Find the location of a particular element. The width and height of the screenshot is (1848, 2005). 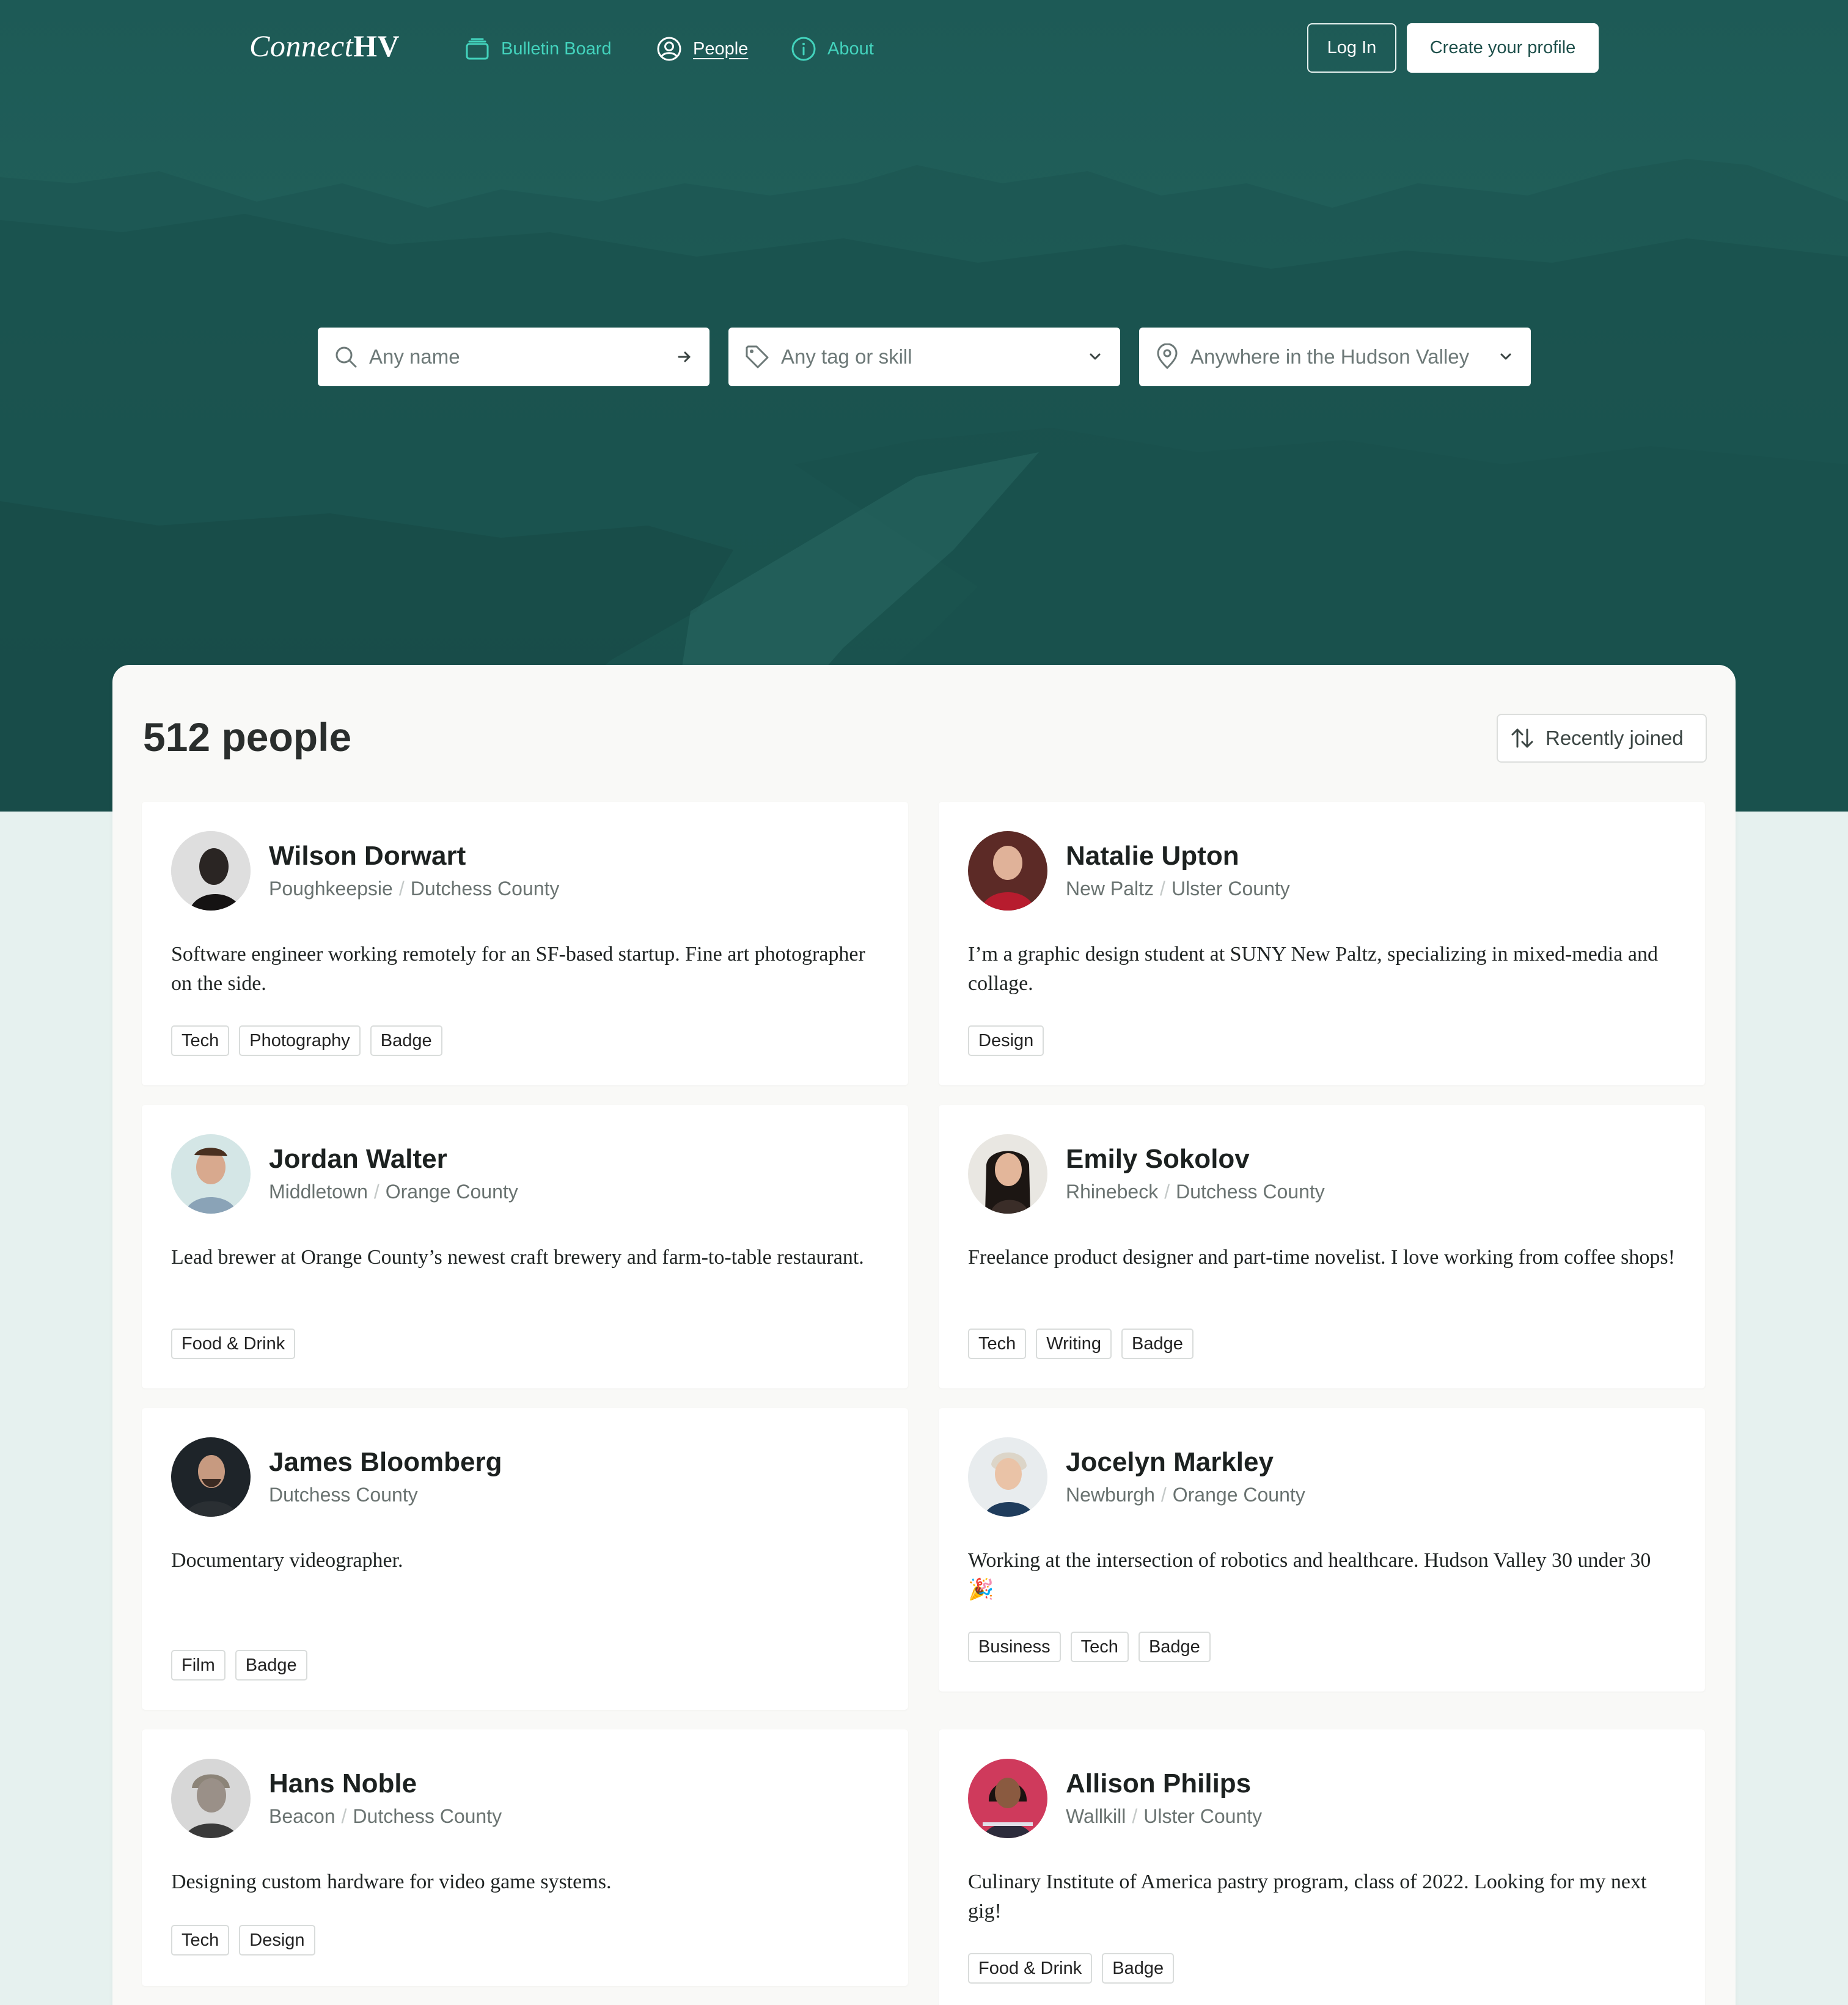

person-location: Dutchess County is located at coordinates (344, 1495).